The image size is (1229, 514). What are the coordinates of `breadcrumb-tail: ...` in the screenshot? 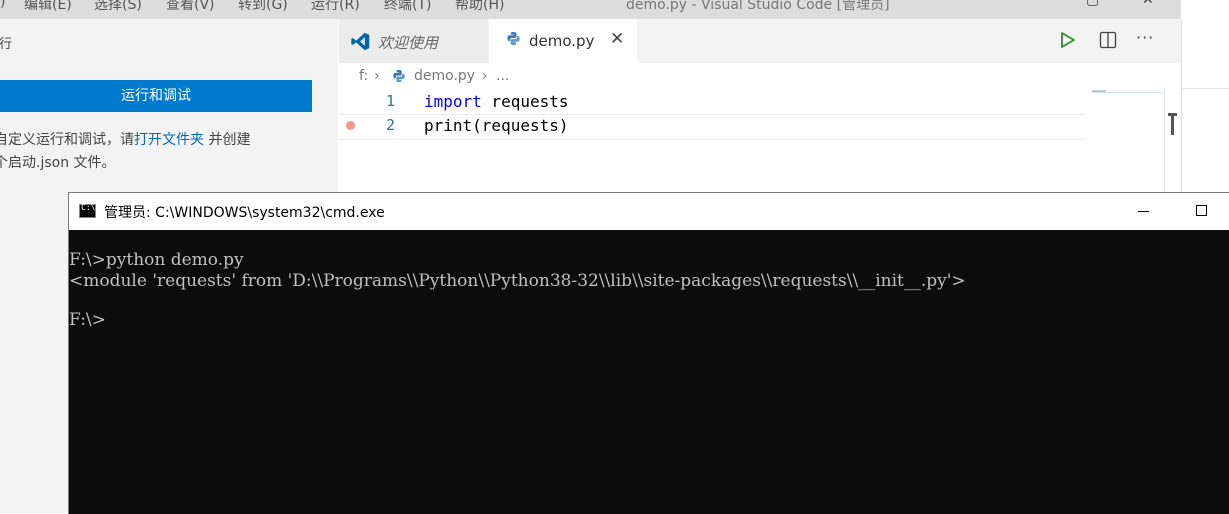 It's located at (502, 76).